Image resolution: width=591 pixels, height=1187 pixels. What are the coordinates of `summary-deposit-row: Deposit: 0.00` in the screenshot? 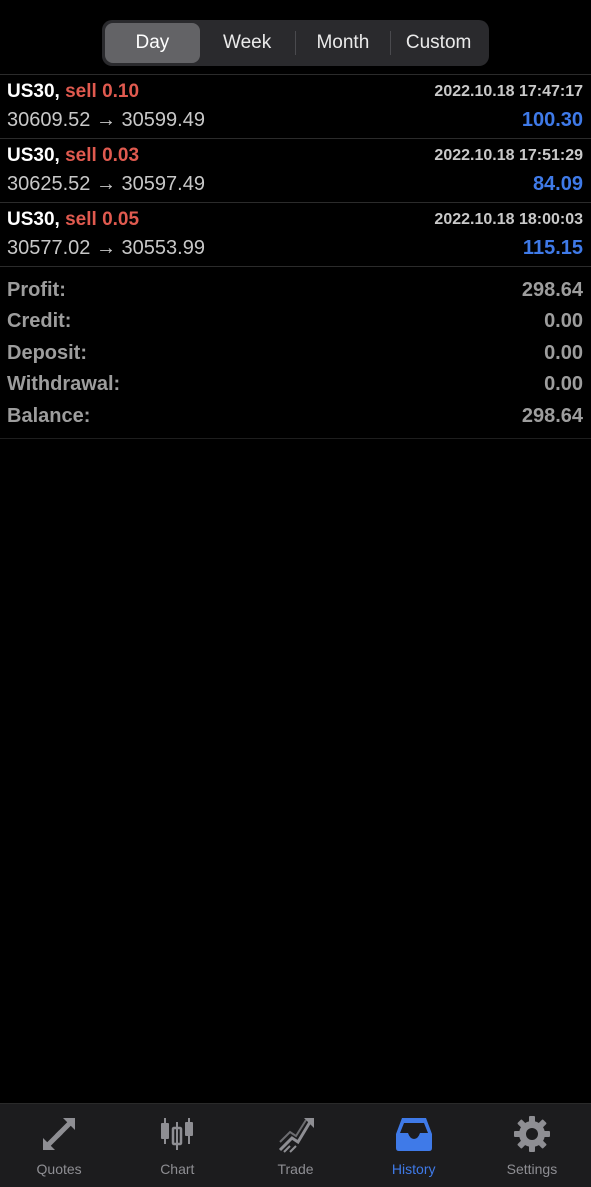 It's located at (295, 356).